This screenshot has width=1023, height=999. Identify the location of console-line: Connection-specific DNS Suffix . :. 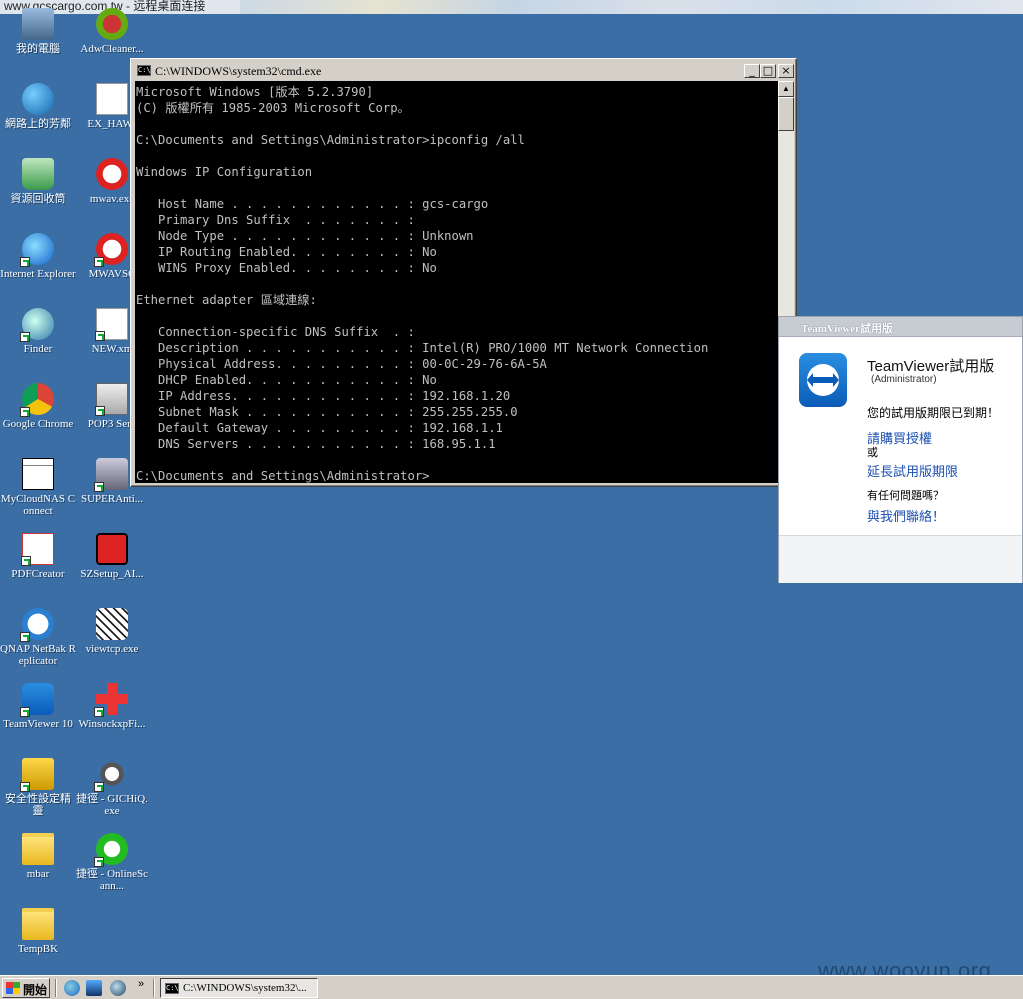
(275, 332).